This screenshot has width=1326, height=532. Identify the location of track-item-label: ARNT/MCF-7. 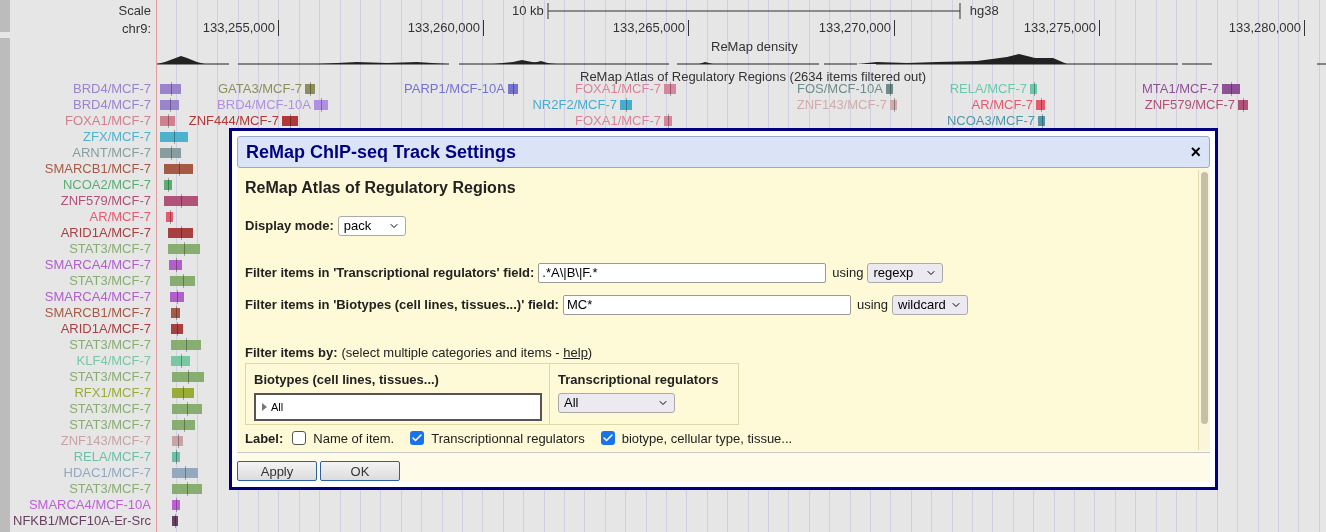
(111, 153).